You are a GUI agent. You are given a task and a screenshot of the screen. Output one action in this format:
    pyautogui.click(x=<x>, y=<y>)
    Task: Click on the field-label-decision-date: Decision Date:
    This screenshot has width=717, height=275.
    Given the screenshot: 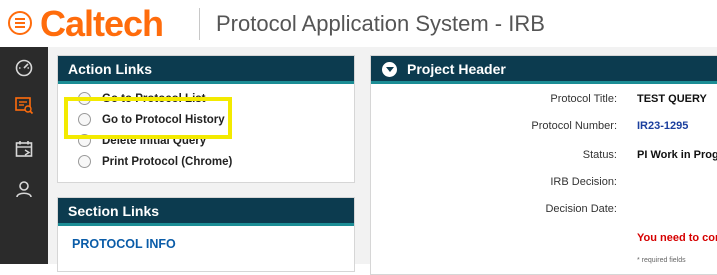 What is the action you would take?
    pyautogui.click(x=581, y=209)
    